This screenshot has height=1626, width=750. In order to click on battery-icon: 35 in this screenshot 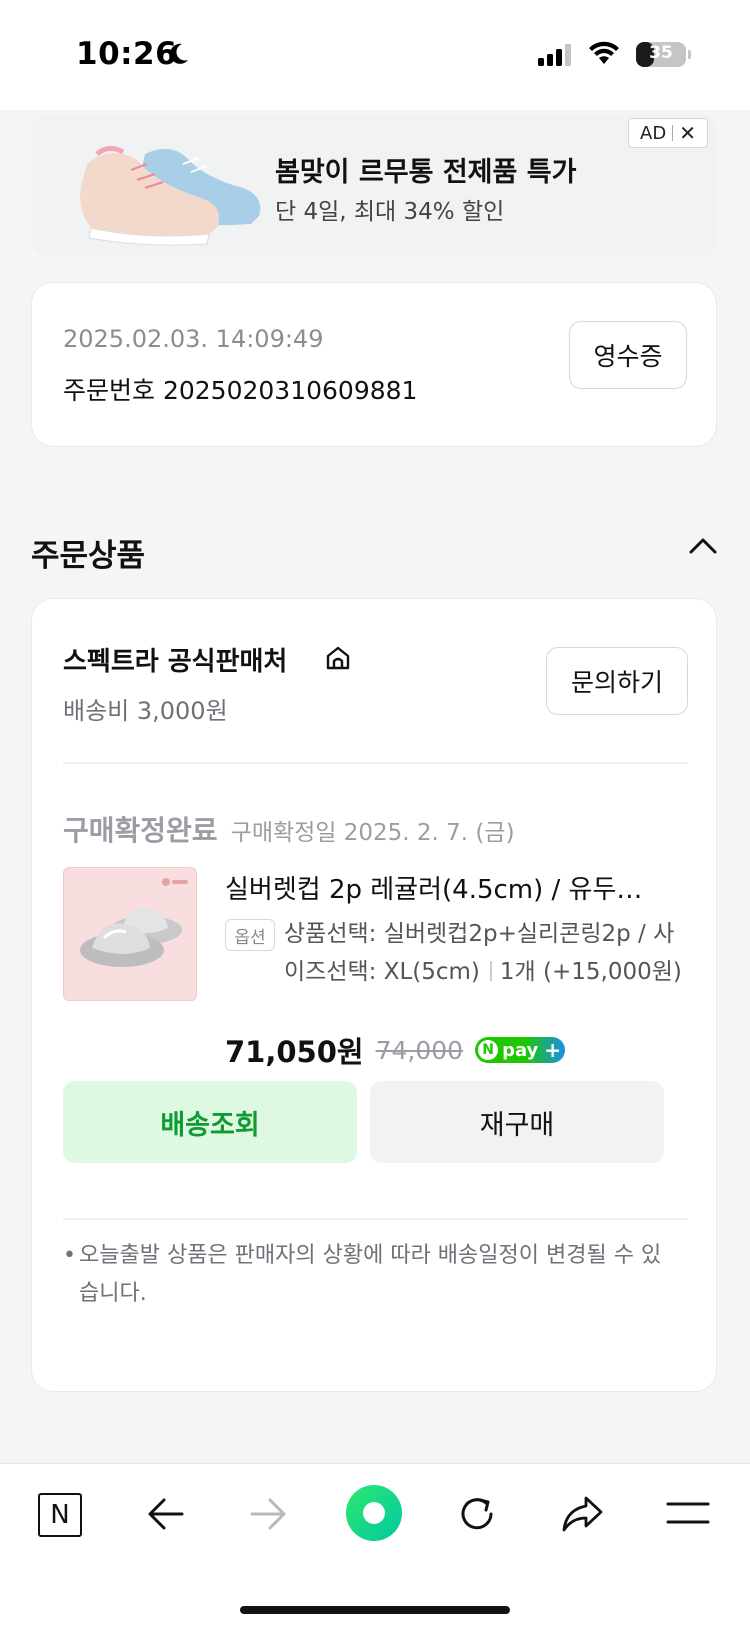, I will do `click(661, 54)`.